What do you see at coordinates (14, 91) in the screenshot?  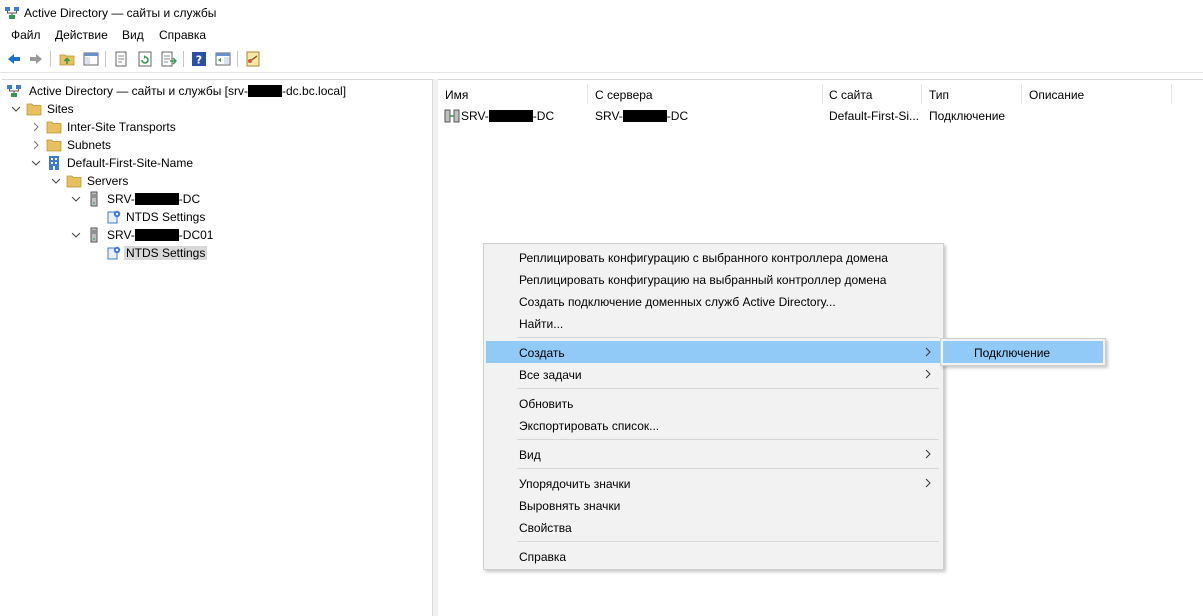 I see `ad-sites-icon` at bounding box center [14, 91].